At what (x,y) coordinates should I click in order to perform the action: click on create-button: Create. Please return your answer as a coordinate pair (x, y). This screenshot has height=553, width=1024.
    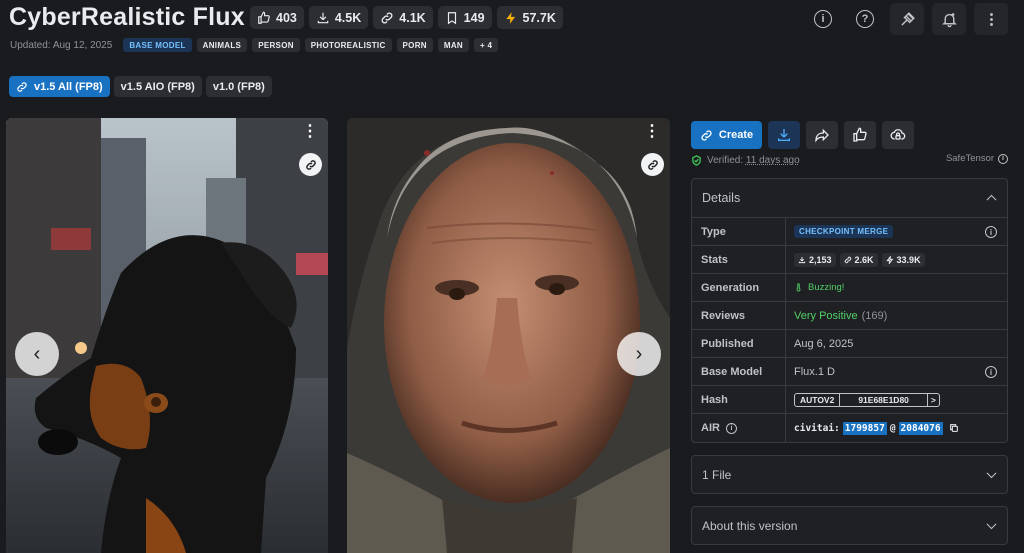
    Looking at the image, I should click on (726, 135).